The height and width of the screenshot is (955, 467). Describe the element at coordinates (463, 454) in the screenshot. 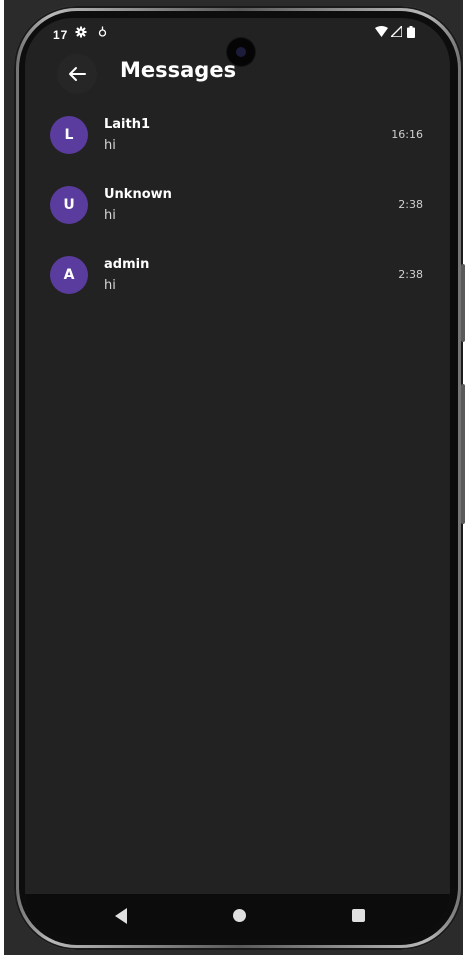

I see `power-button` at that location.